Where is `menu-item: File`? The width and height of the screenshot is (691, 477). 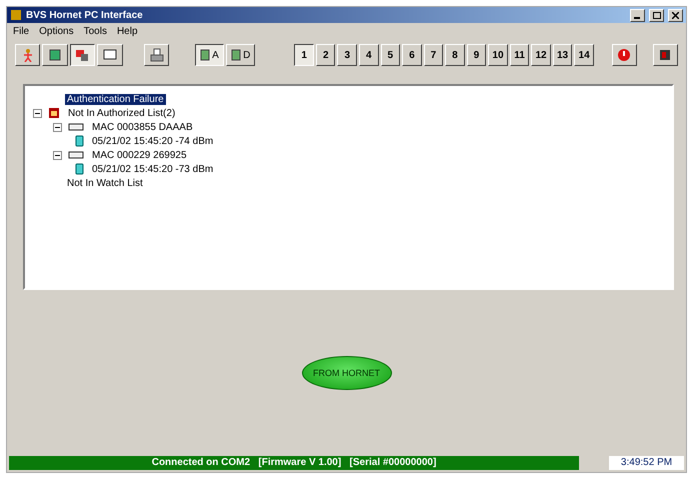
menu-item: File is located at coordinates (21, 31).